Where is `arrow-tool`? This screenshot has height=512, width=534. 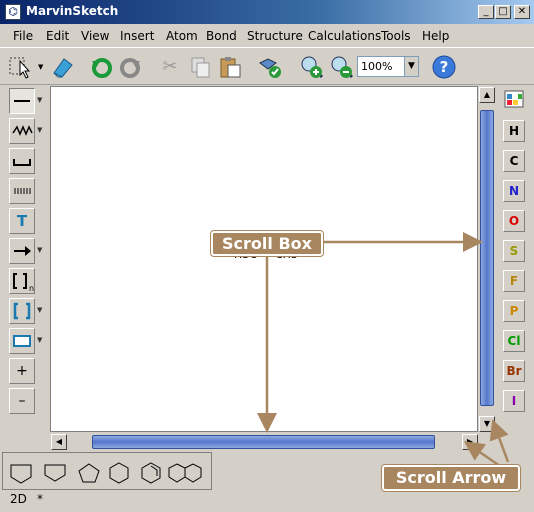 arrow-tool is located at coordinates (22, 251).